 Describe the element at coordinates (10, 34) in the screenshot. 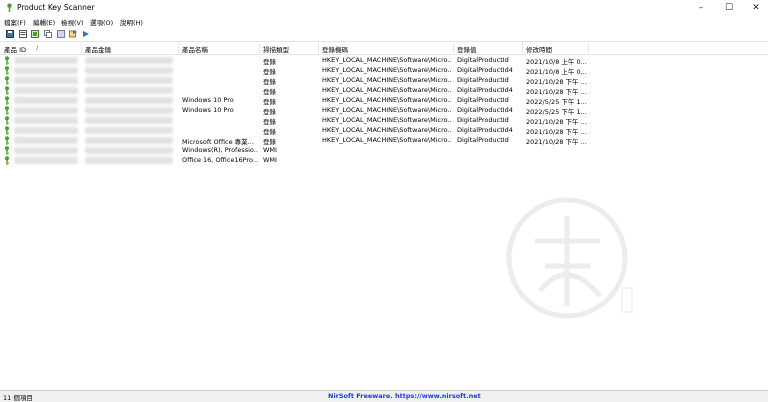

I see `save-icon` at that location.